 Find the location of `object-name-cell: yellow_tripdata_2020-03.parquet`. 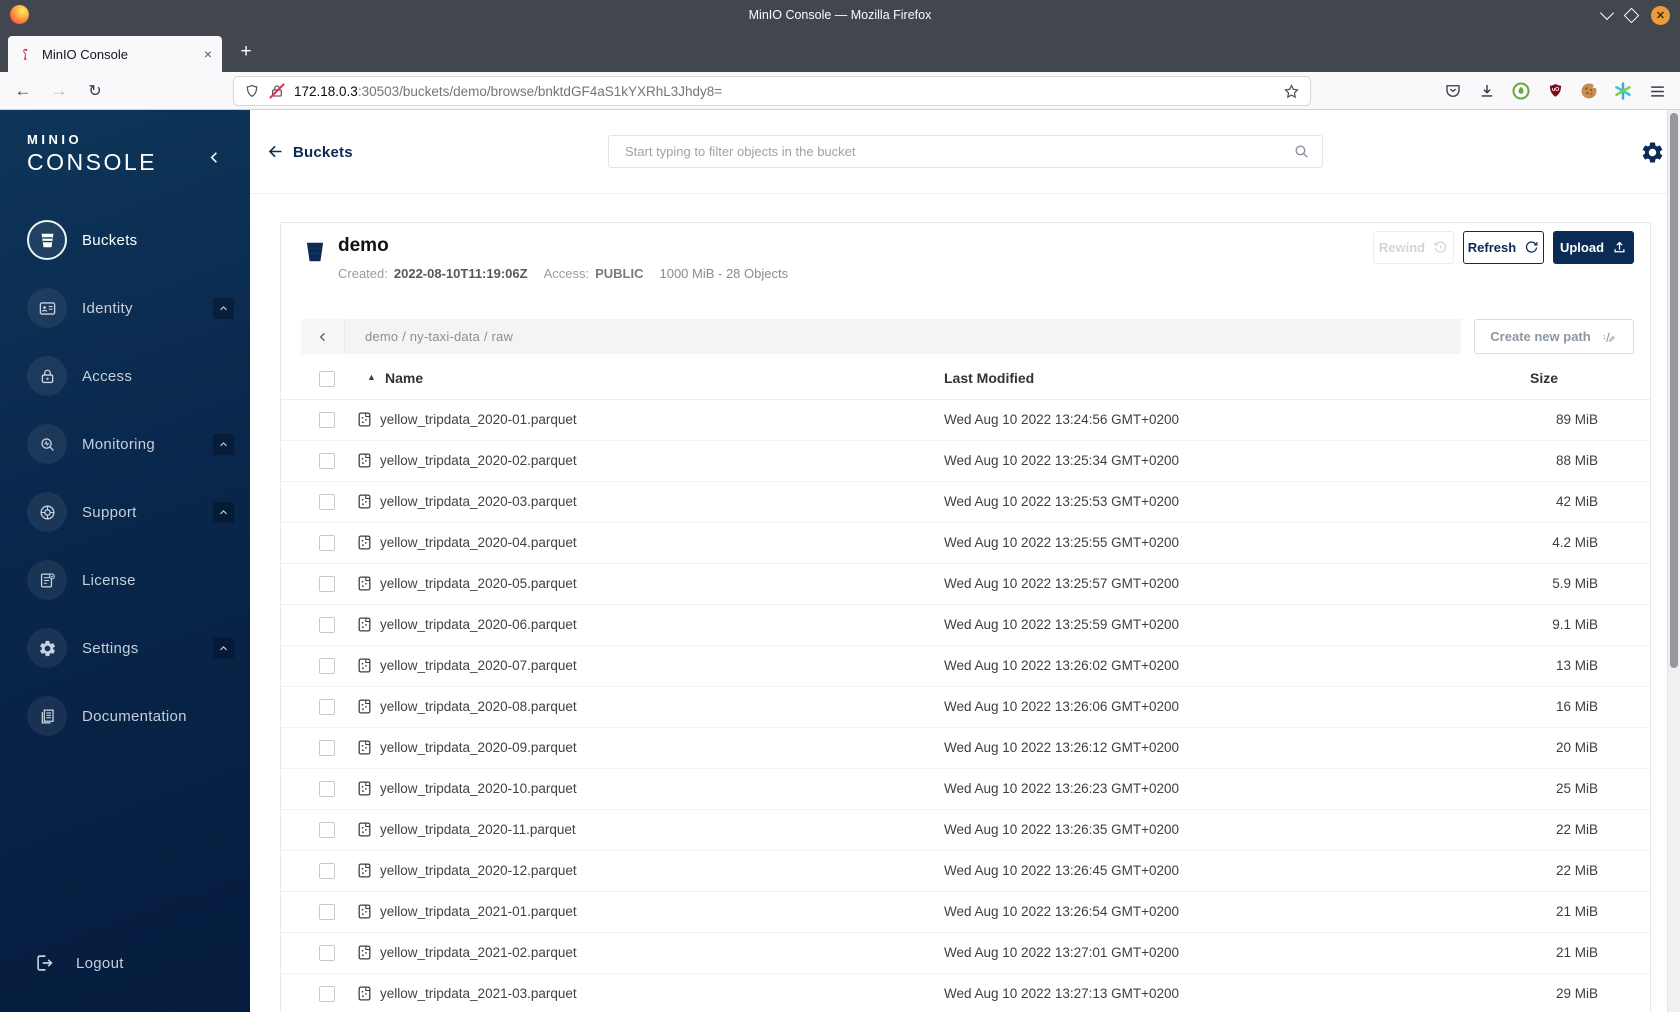

object-name-cell: yellow_tripdata_2020-03.parquet is located at coordinates (478, 501).